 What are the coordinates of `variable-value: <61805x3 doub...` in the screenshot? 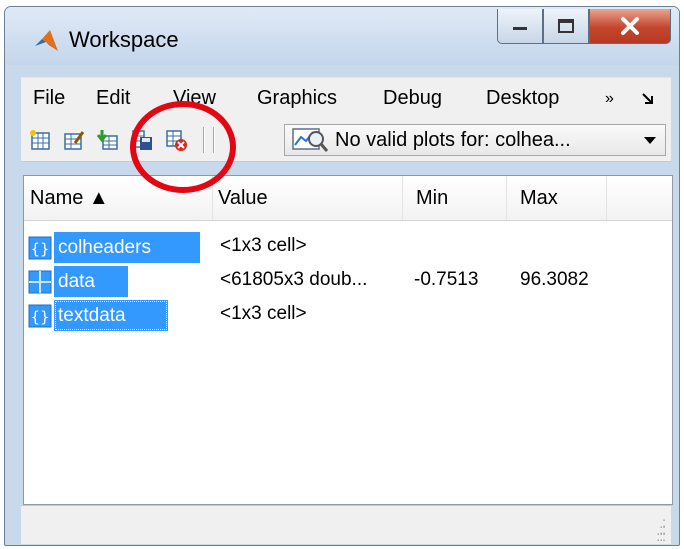 It's located at (294, 279).